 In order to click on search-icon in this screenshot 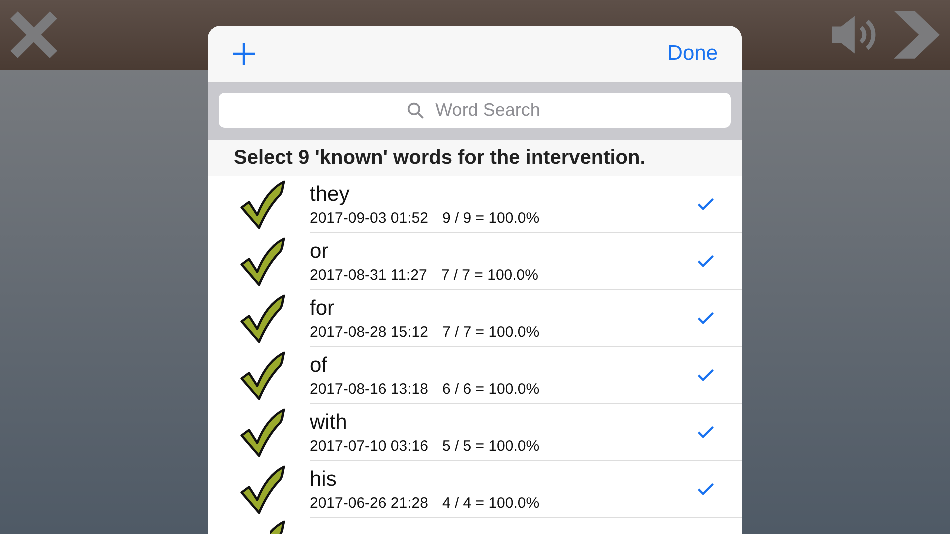, I will do `click(416, 111)`.